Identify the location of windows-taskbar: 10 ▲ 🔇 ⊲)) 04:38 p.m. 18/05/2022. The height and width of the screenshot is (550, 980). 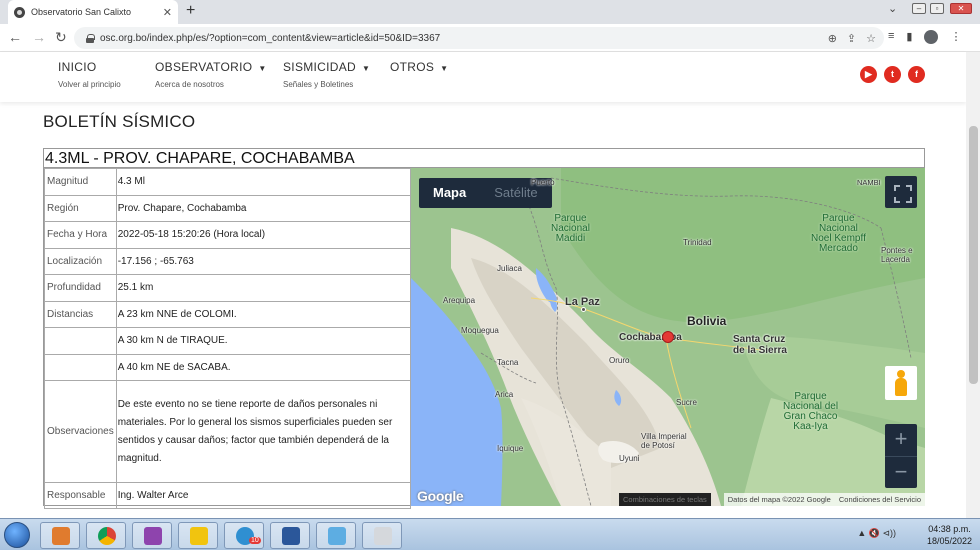
(490, 534).